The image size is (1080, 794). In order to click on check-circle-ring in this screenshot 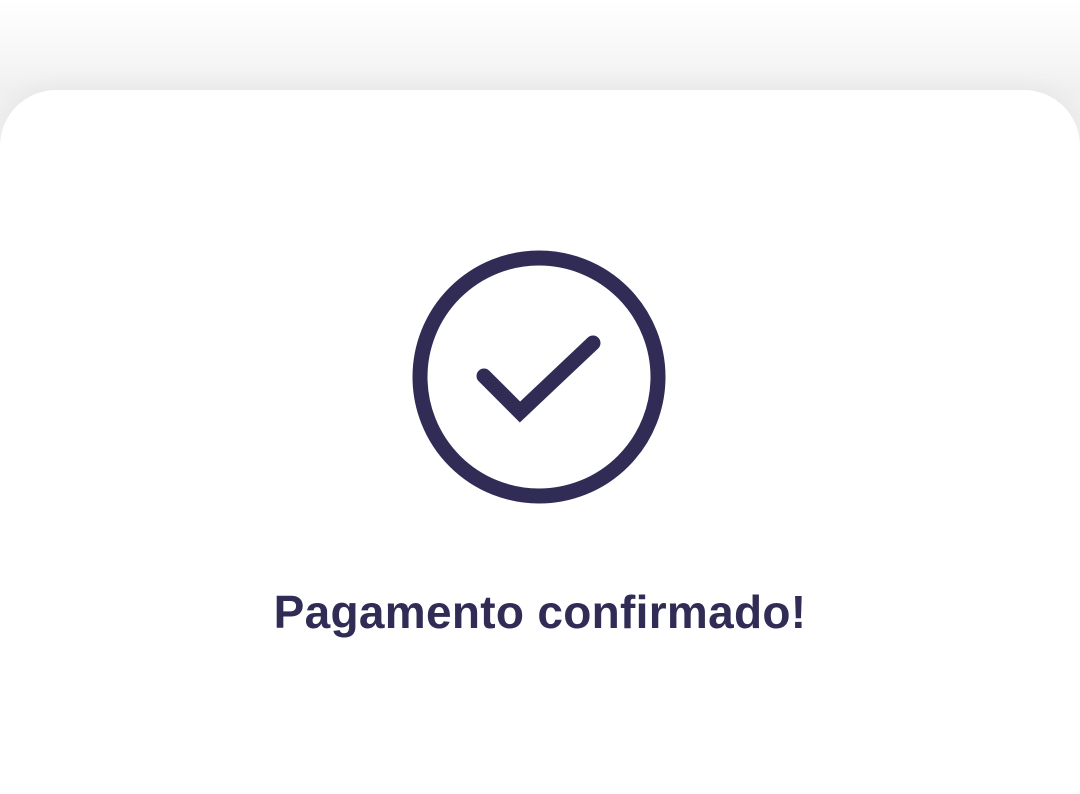, I will do `click(539, 377)`.